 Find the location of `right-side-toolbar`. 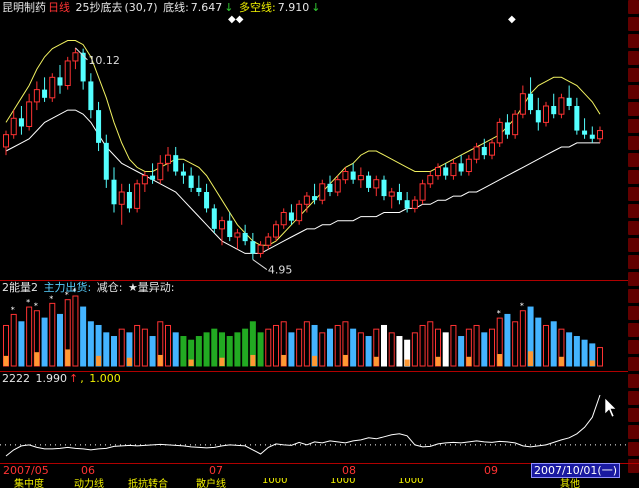

right-side-toolbar is located at coordinates (633, 244).